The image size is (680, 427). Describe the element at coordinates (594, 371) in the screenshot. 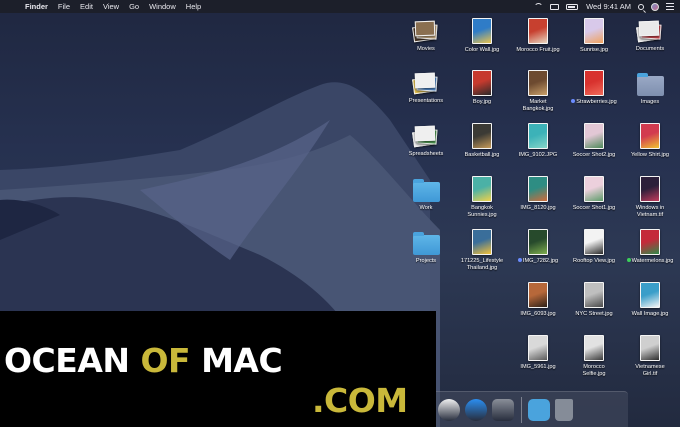

I see `desktop-icon-label: Morocco Selfie.jpg` at that location.